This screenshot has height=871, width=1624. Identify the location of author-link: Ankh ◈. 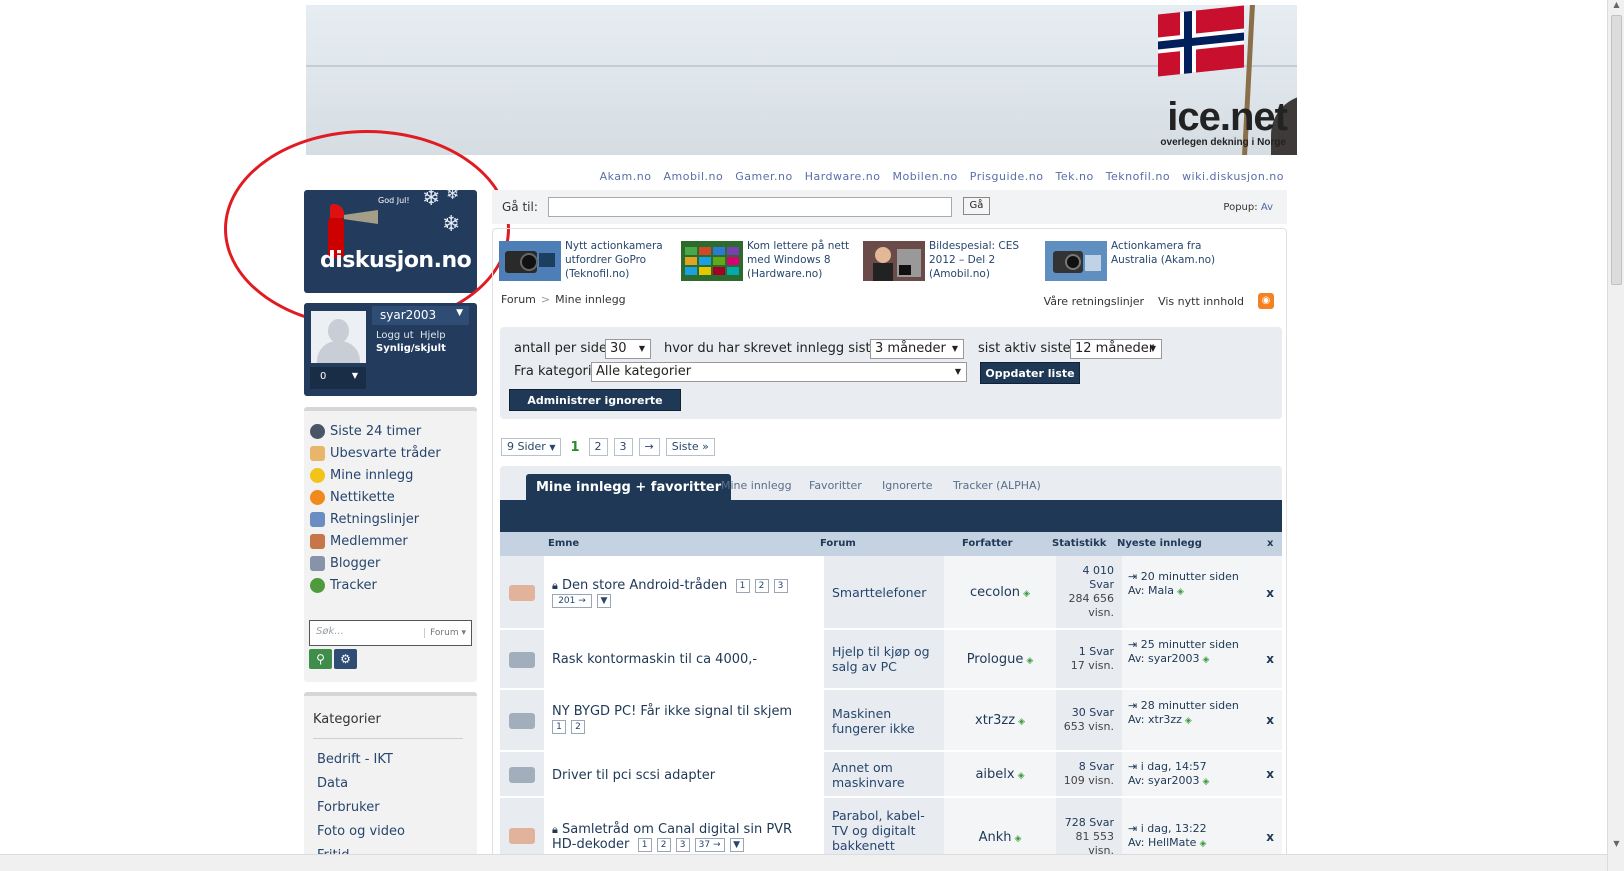
(1000, 837).